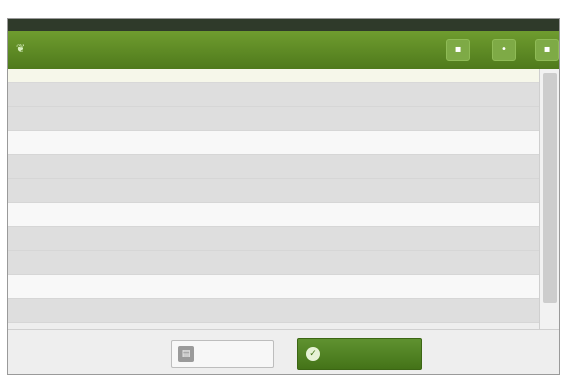 This screenshot has height=383, width=567. What do you see at coordinates (283, 351) in the screenshot?
I see `footer-bar: ▤ ✓` at bounding box center [283, 351].